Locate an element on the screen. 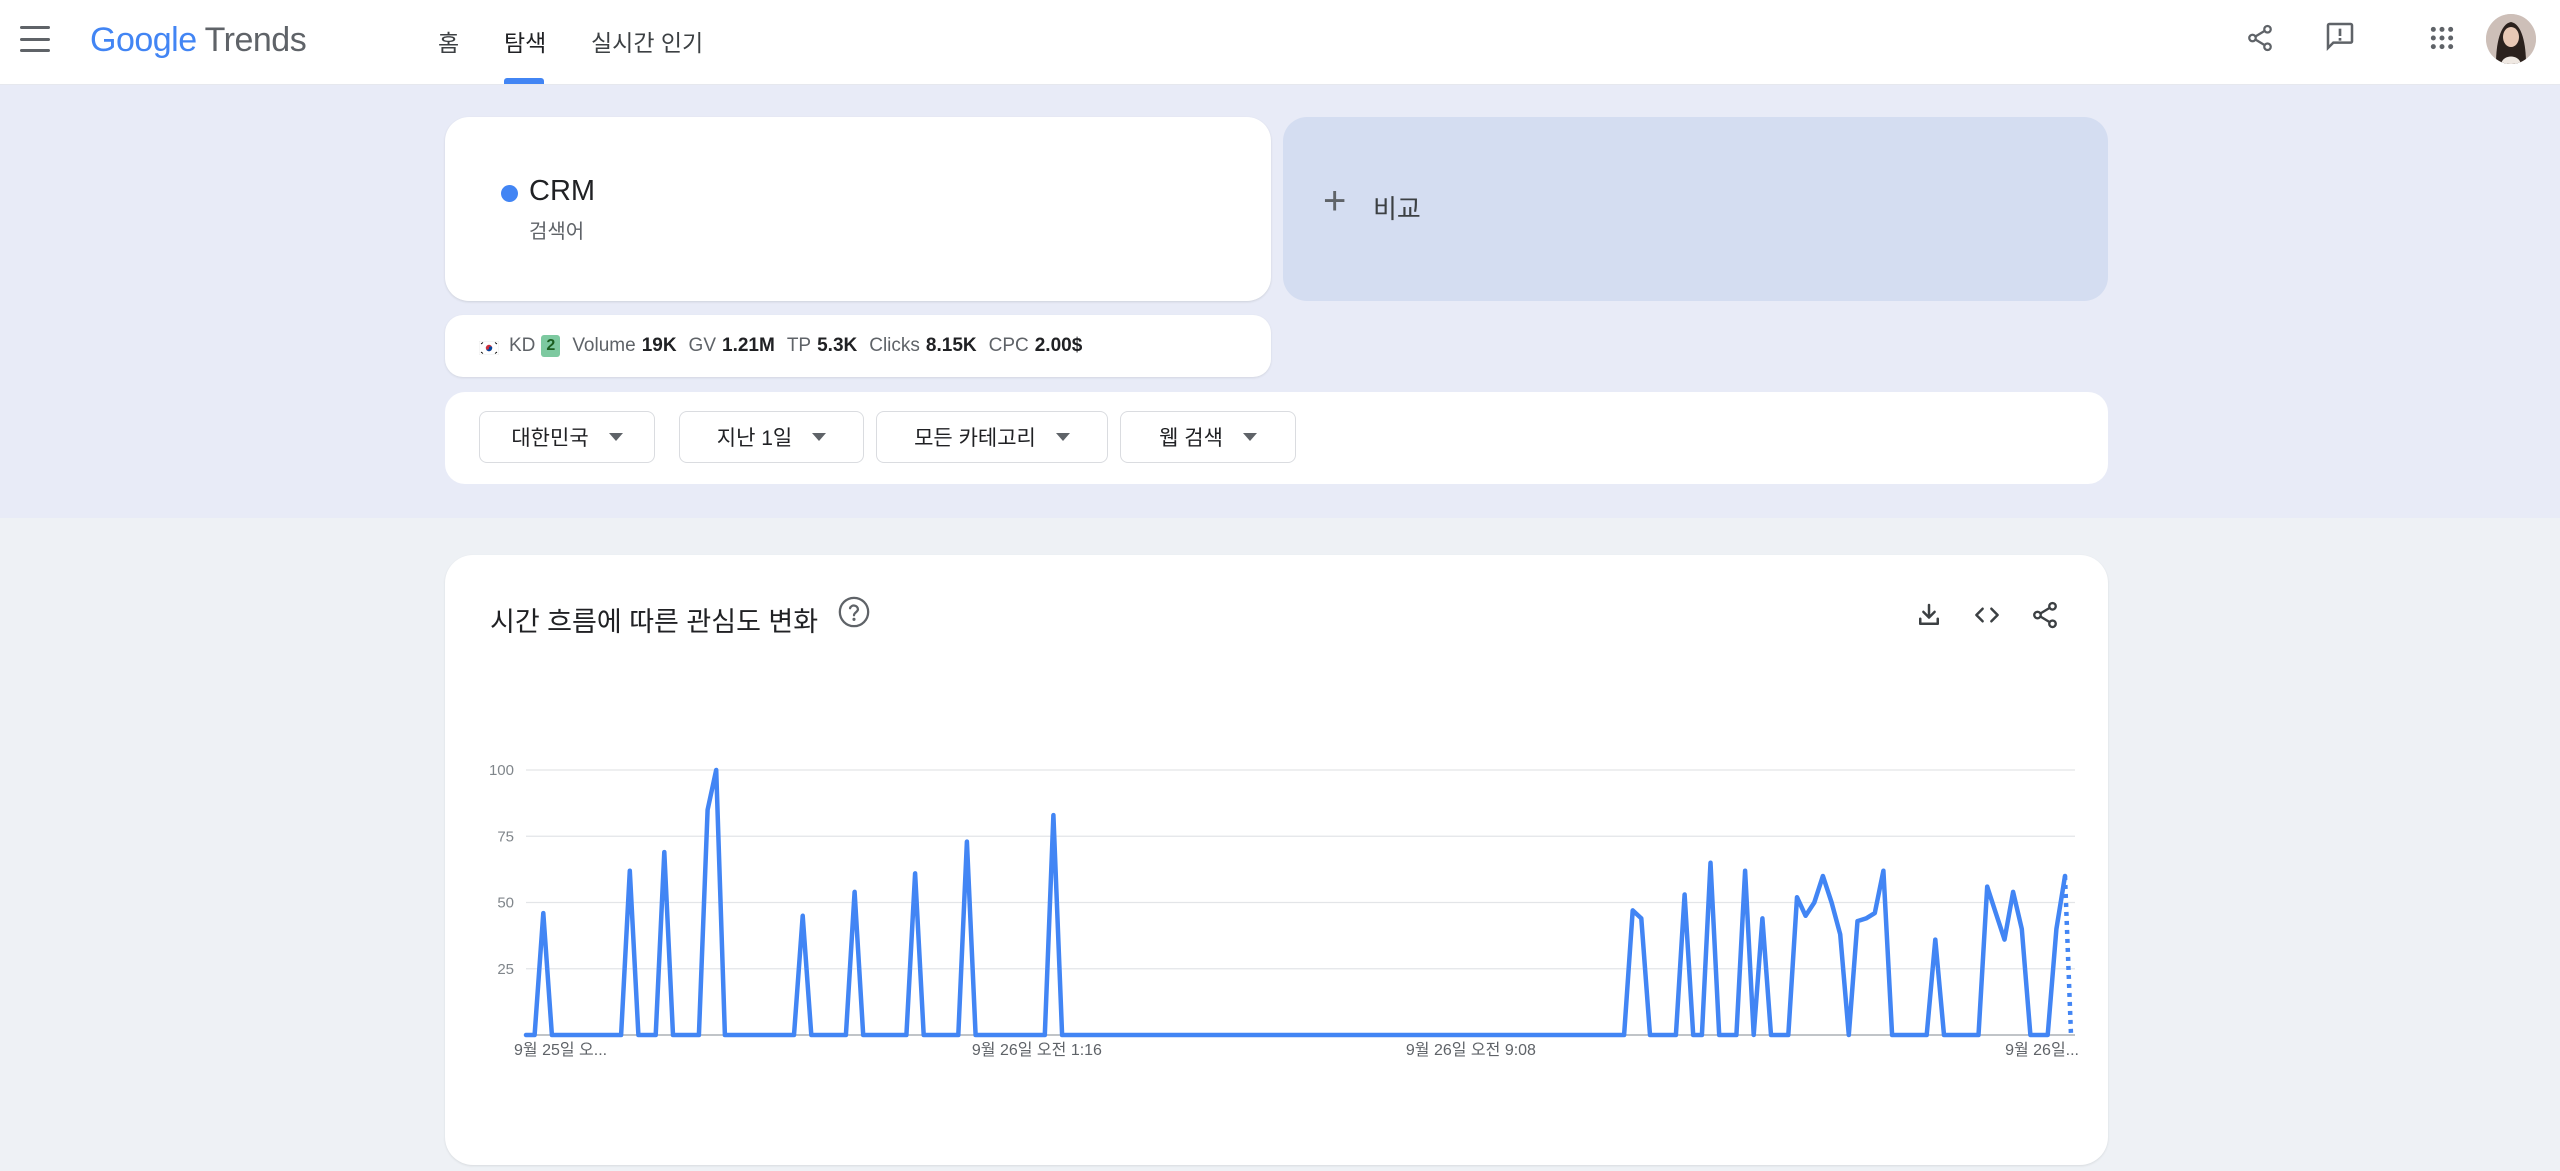 This screenshot has height=1171, width=2560. time-range-filter-label: 지난 1일 is located at coordinates (754, 438).